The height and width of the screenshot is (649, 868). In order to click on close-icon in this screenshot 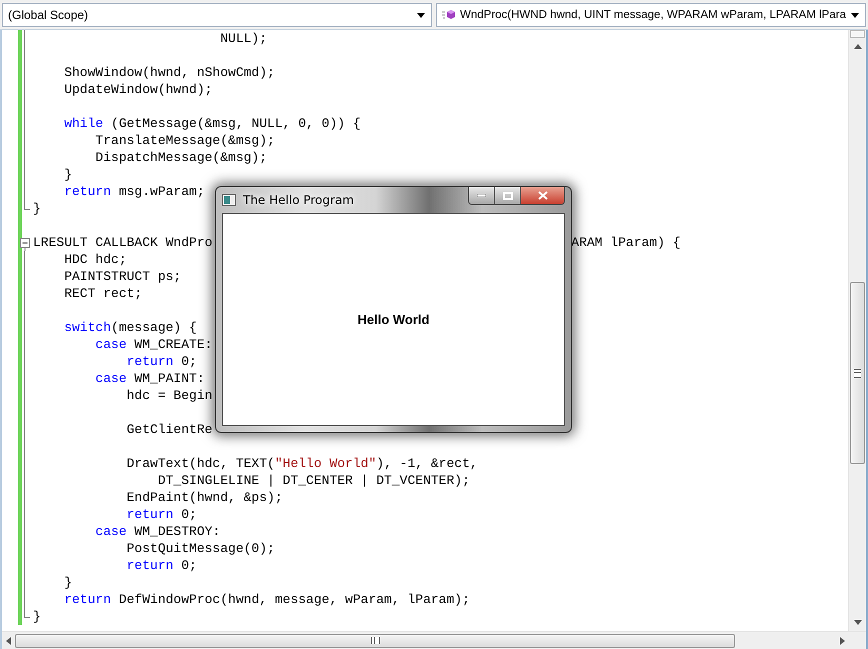, I will do `click(543, 195)`.